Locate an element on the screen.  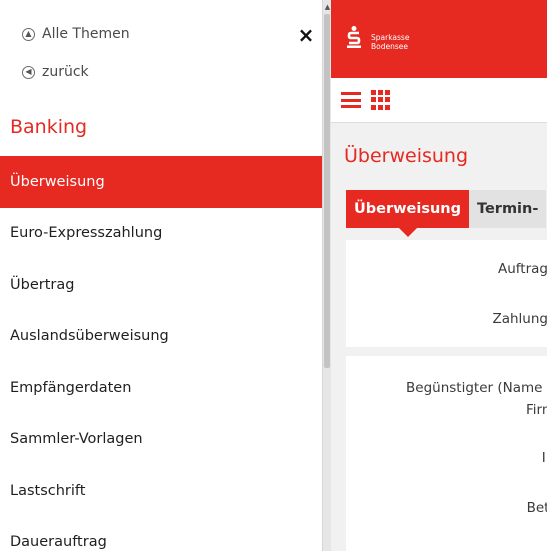
sparkasse-logo-icon is located at coordinates (354, 37).